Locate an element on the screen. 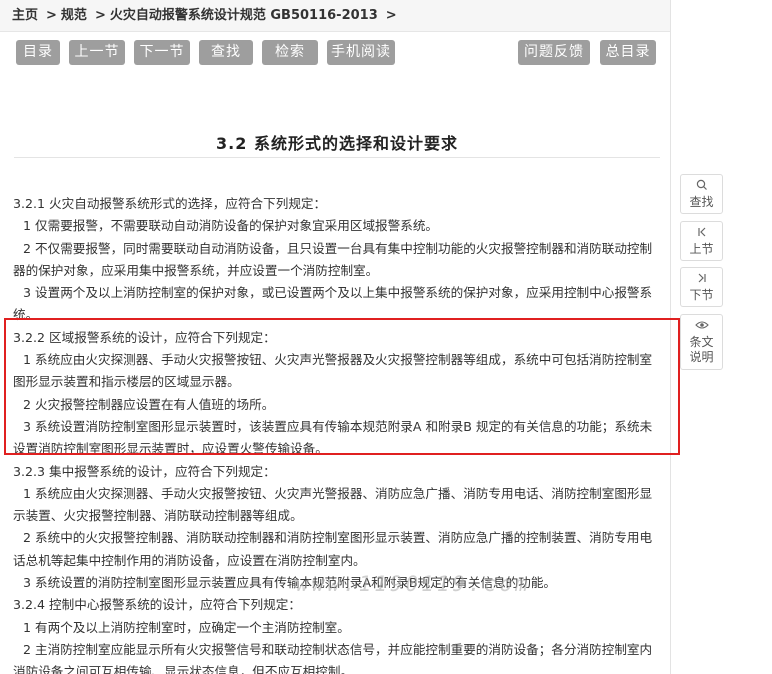 This screenshot has height=674, width=772. catalog-button: 总目录 is located at coordinates (628, 52).